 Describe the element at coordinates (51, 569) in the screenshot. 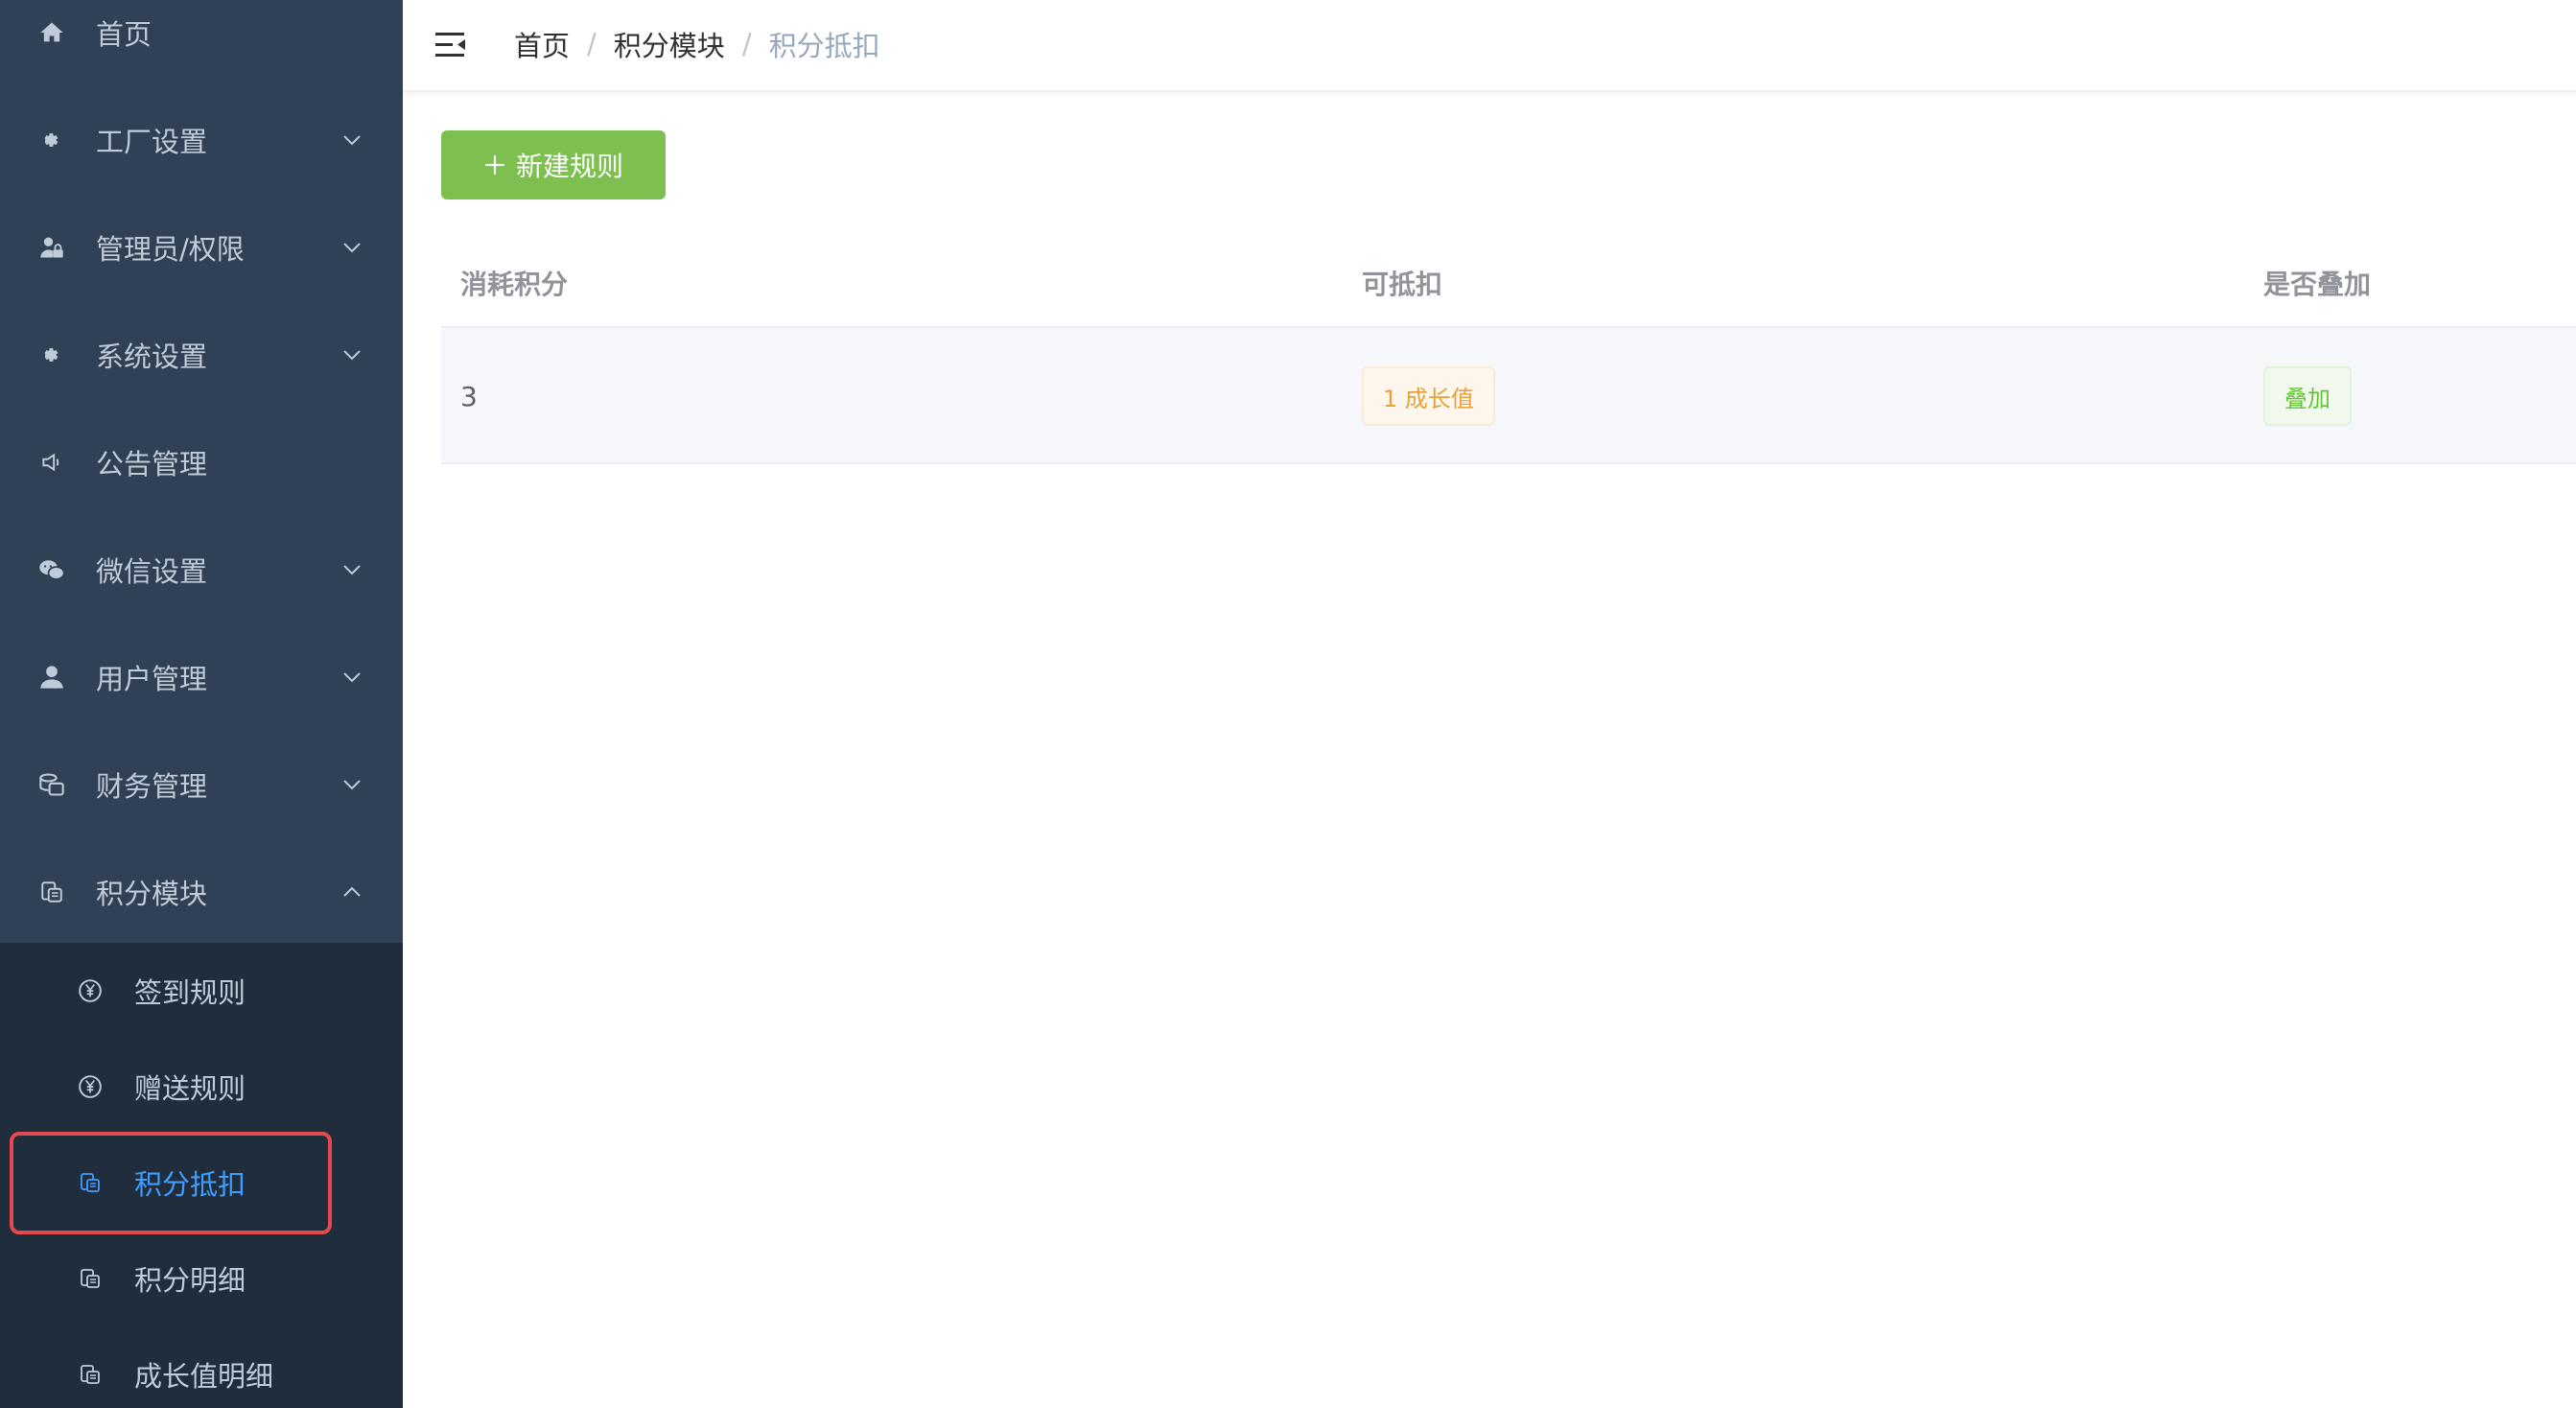

I see `wechat-icon` at that location.